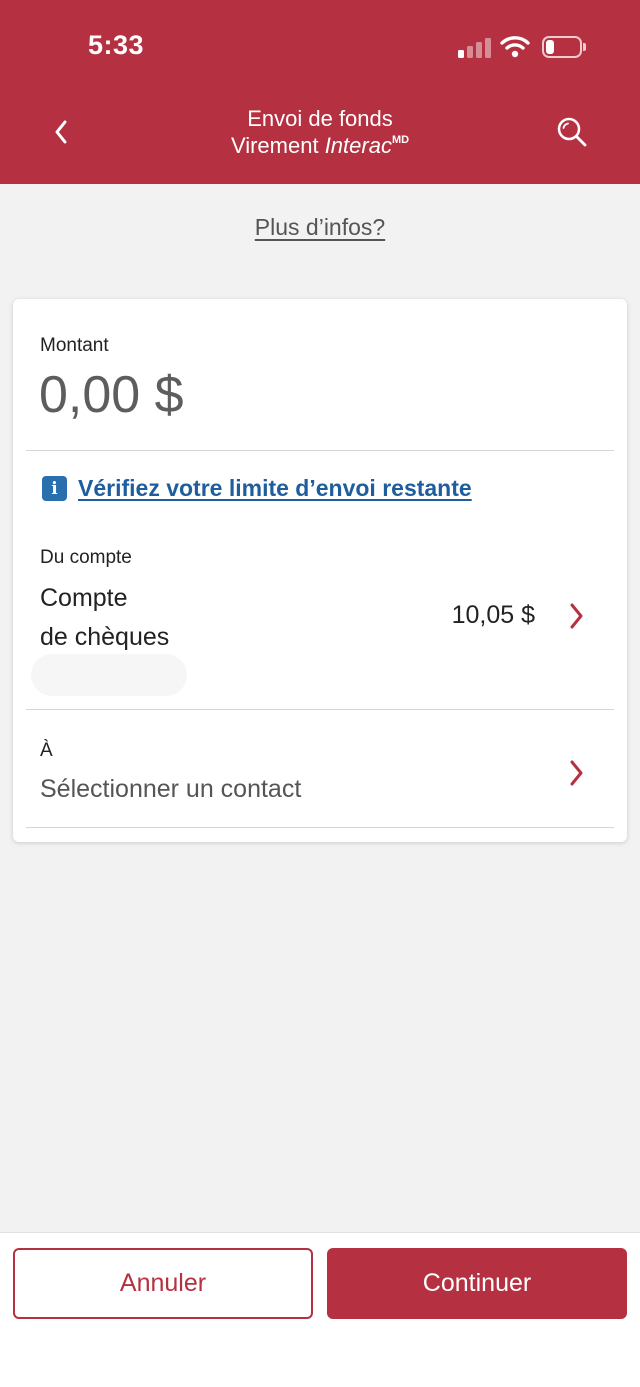 This screenshot has height=1387, width=640. What do you see at coordinates (277, 145) in the screenshot?
I see `subtitle-prefix: Virement` at bounding box center [277, 145].